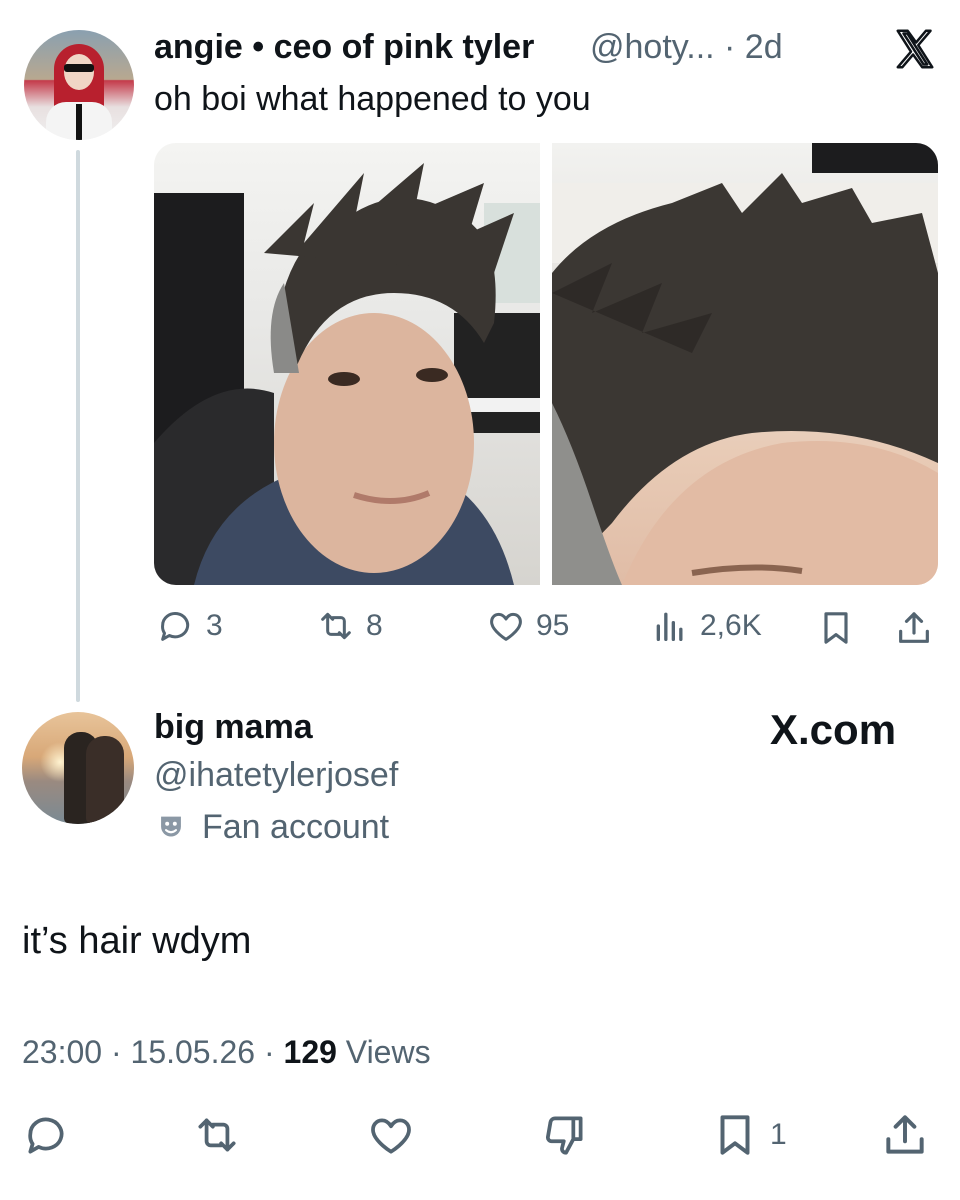 The height and width of the screenshot is (1200, 960). Describe the element at coordinates (62, 1052) in the screenshot. I see `reply-time: 23:00` at that location.